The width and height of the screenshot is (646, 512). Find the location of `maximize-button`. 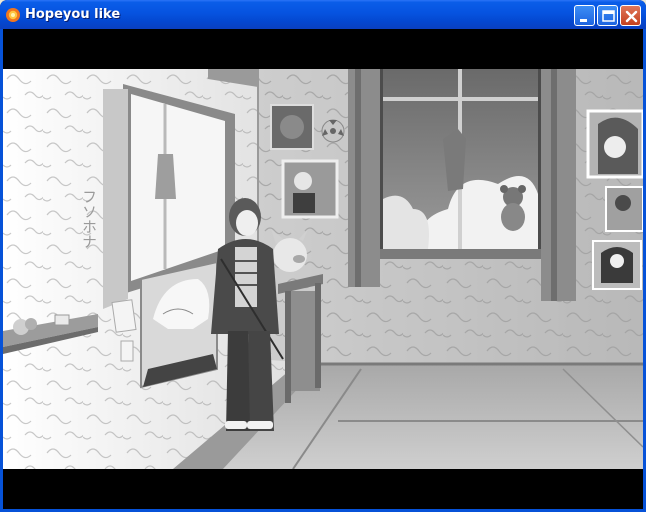

maximize-button is located at coordinates (607, 15).